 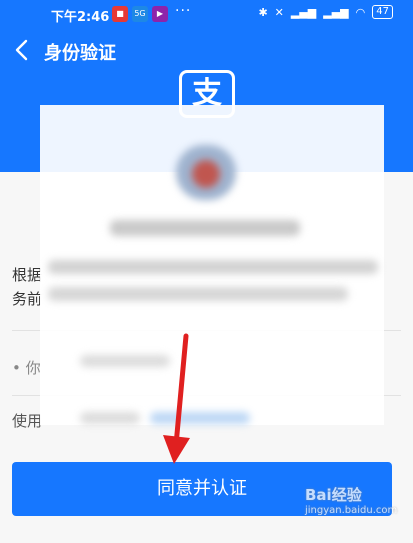 I want to click on status-time: 下午2:46, so click(x=80, y=17).